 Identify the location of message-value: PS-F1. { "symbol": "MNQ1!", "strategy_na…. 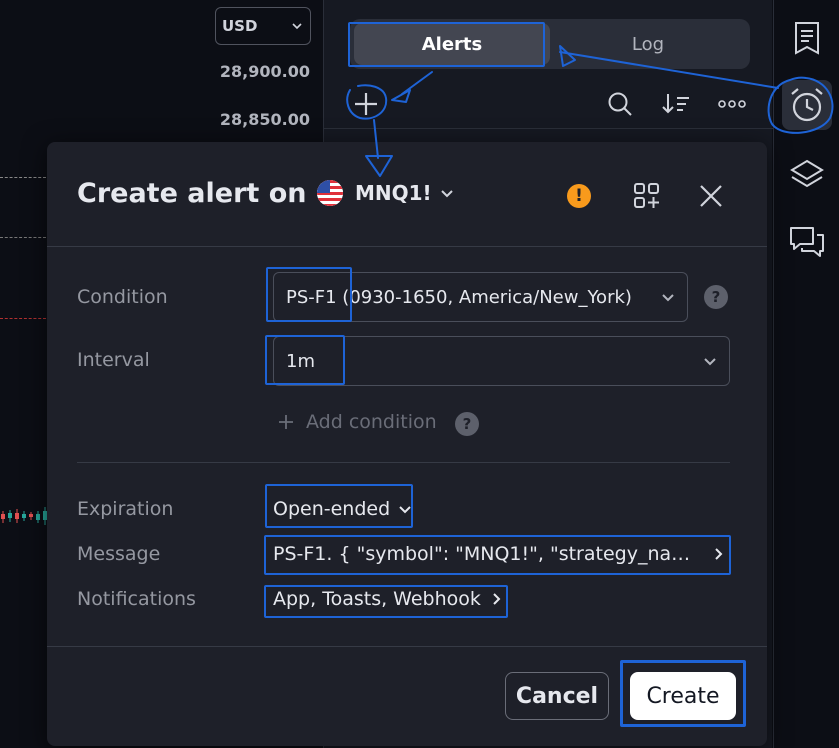
(487, 554).